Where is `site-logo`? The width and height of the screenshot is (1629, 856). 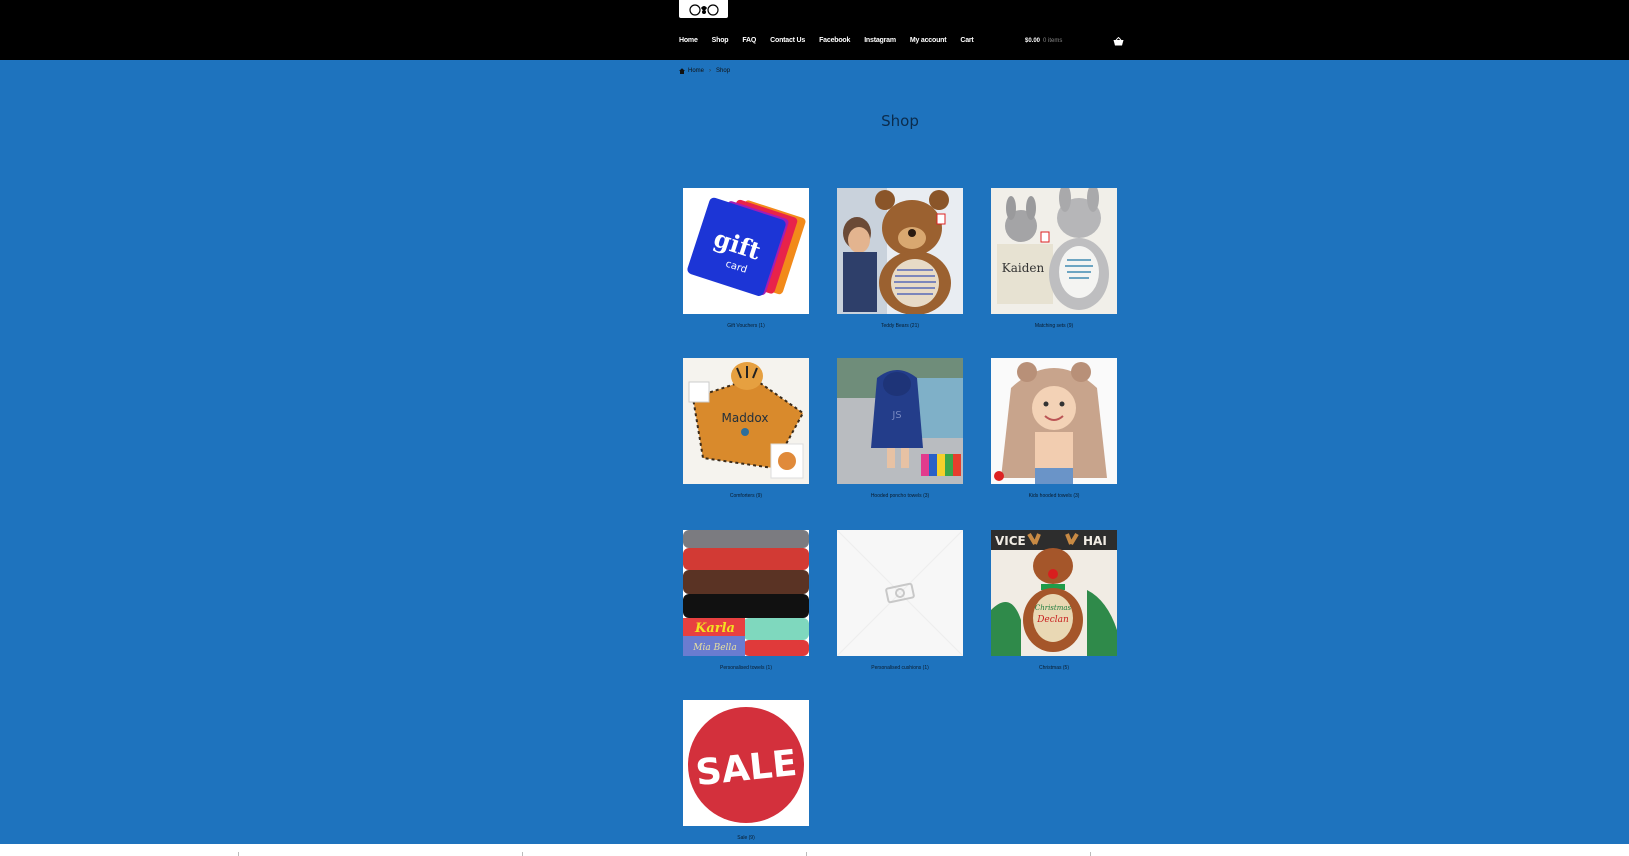 site-logo is located at coordinates (703, 9).